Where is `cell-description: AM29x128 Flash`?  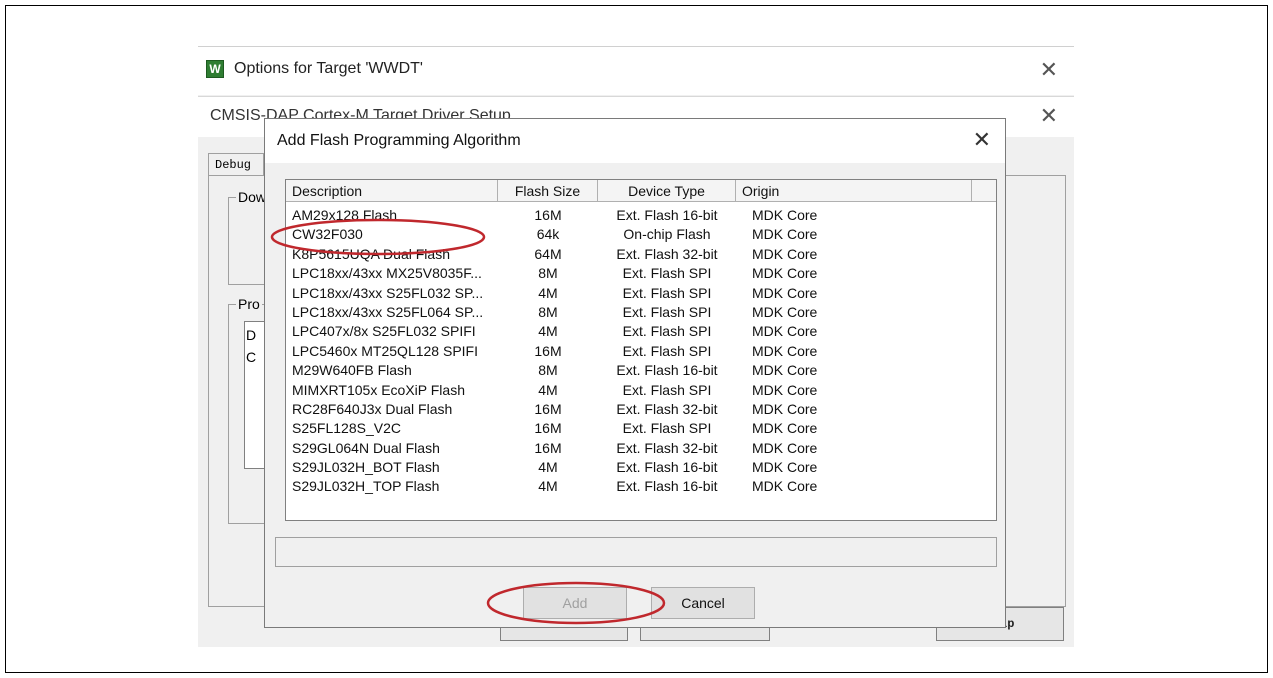
cell-description: AM29x128 Flash is located at coordinates (345, 215).